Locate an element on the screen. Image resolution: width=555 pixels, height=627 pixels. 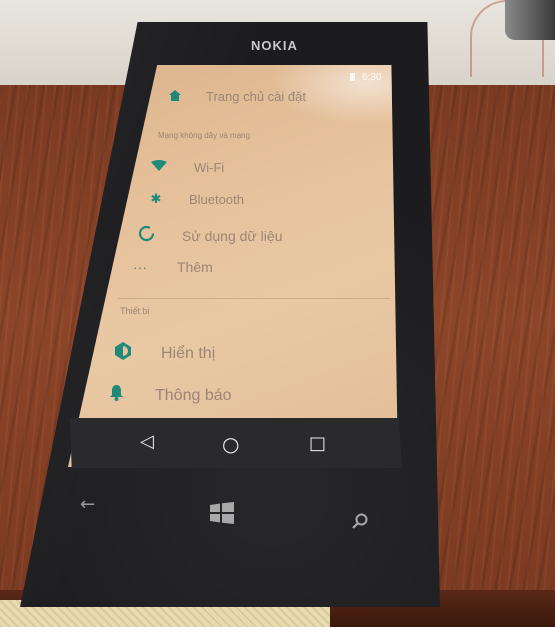
hardware-windows-button is located at coordinates (222, 514).